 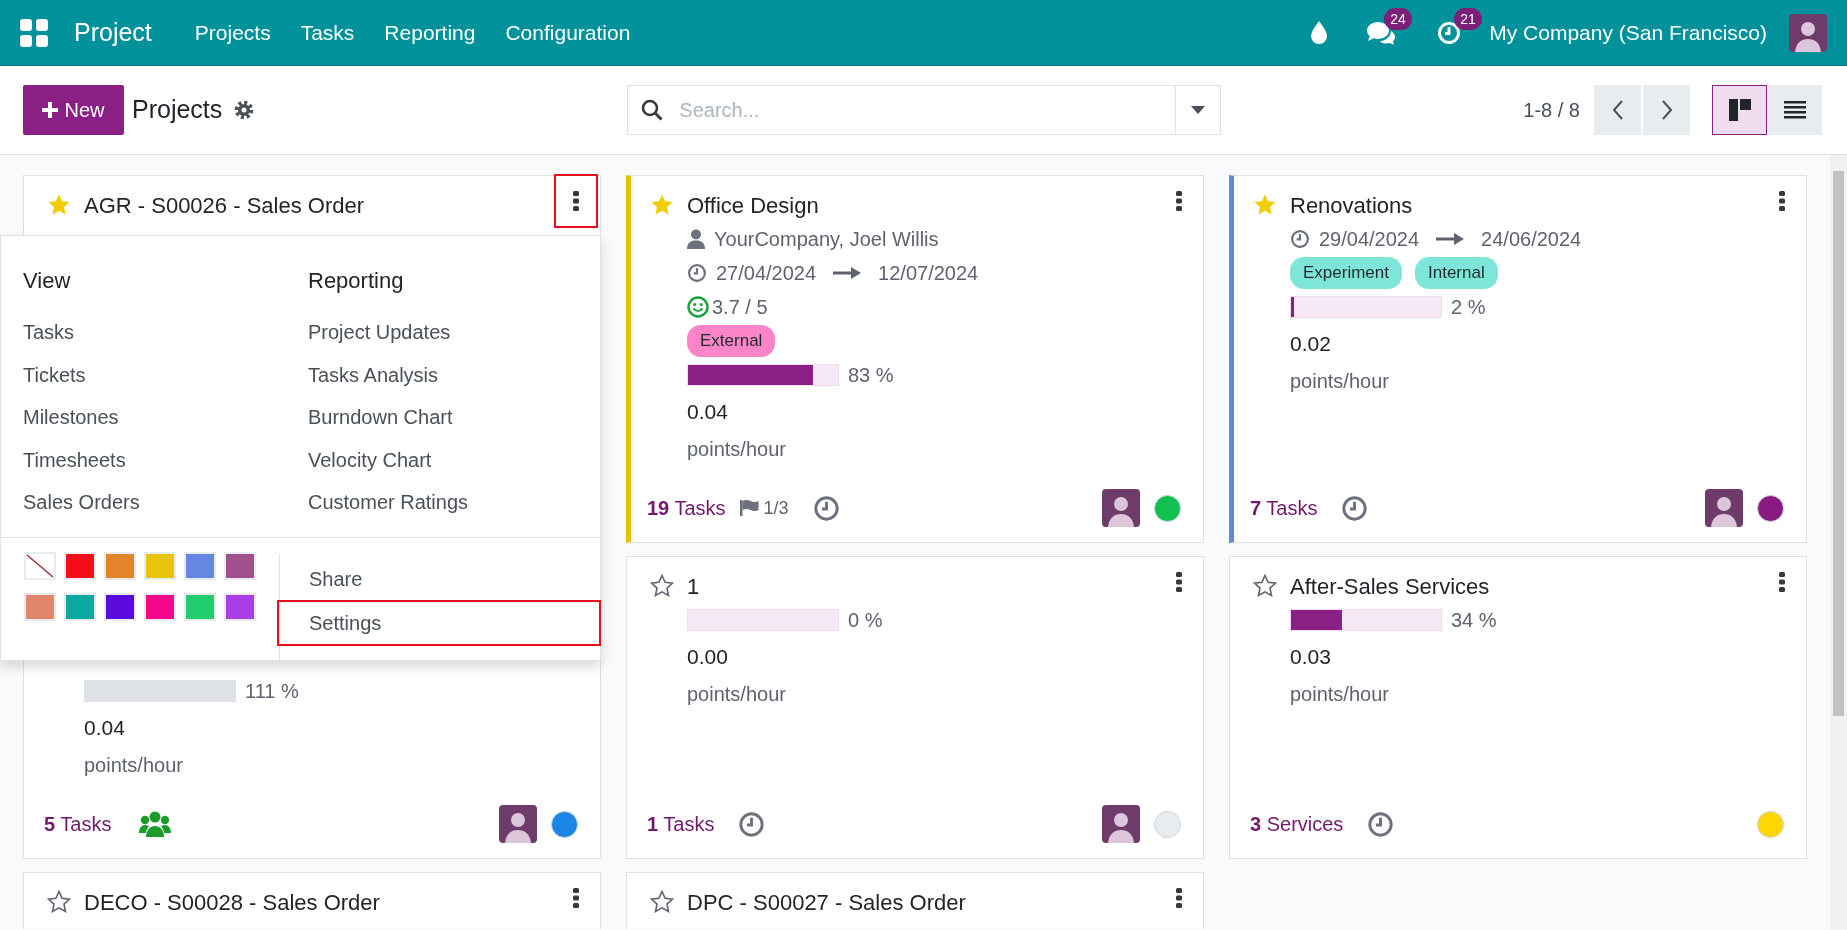 What do you see at coordinates (40, 566) in the screenshot?
I see `no-color-swatch` at bounding box center [40, 566].